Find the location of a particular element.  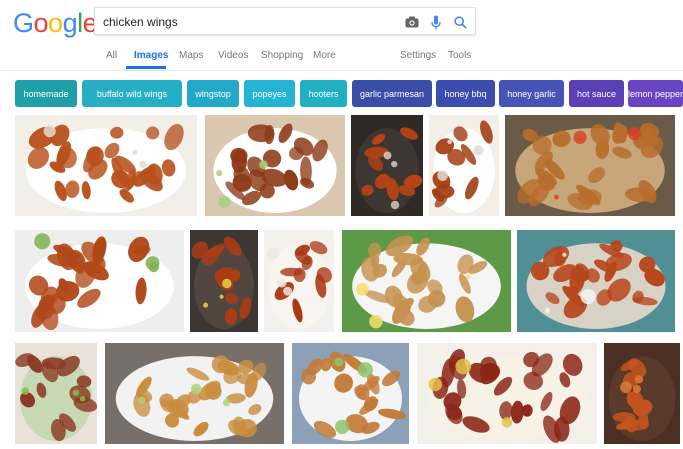

chip-lemon-pepper: lemon pepper is located at coordinates (655, 93).